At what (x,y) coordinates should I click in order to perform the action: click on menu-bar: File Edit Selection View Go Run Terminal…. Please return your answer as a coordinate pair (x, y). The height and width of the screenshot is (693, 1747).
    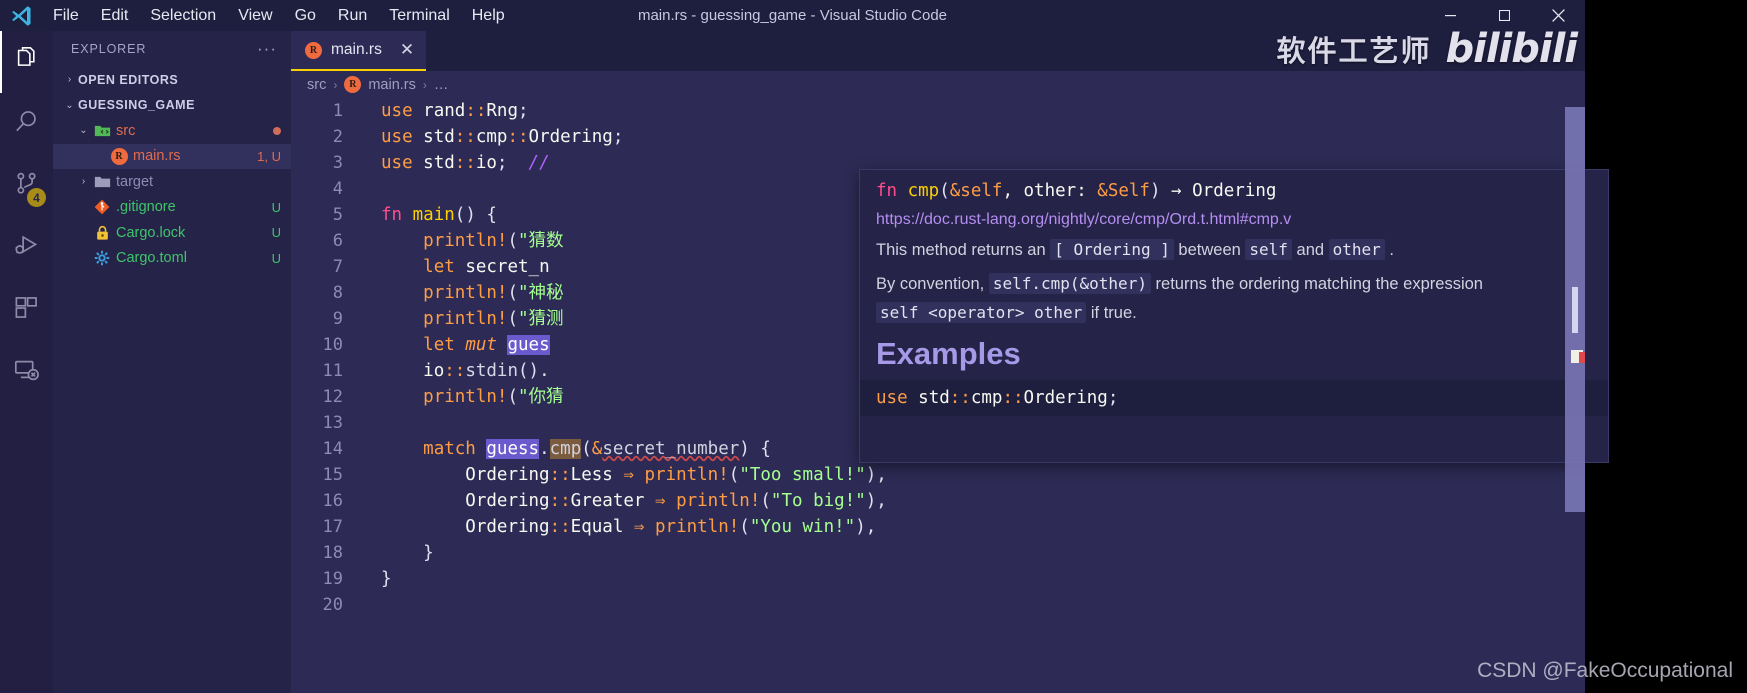
    Looking at the image, I should click on (279, 15).